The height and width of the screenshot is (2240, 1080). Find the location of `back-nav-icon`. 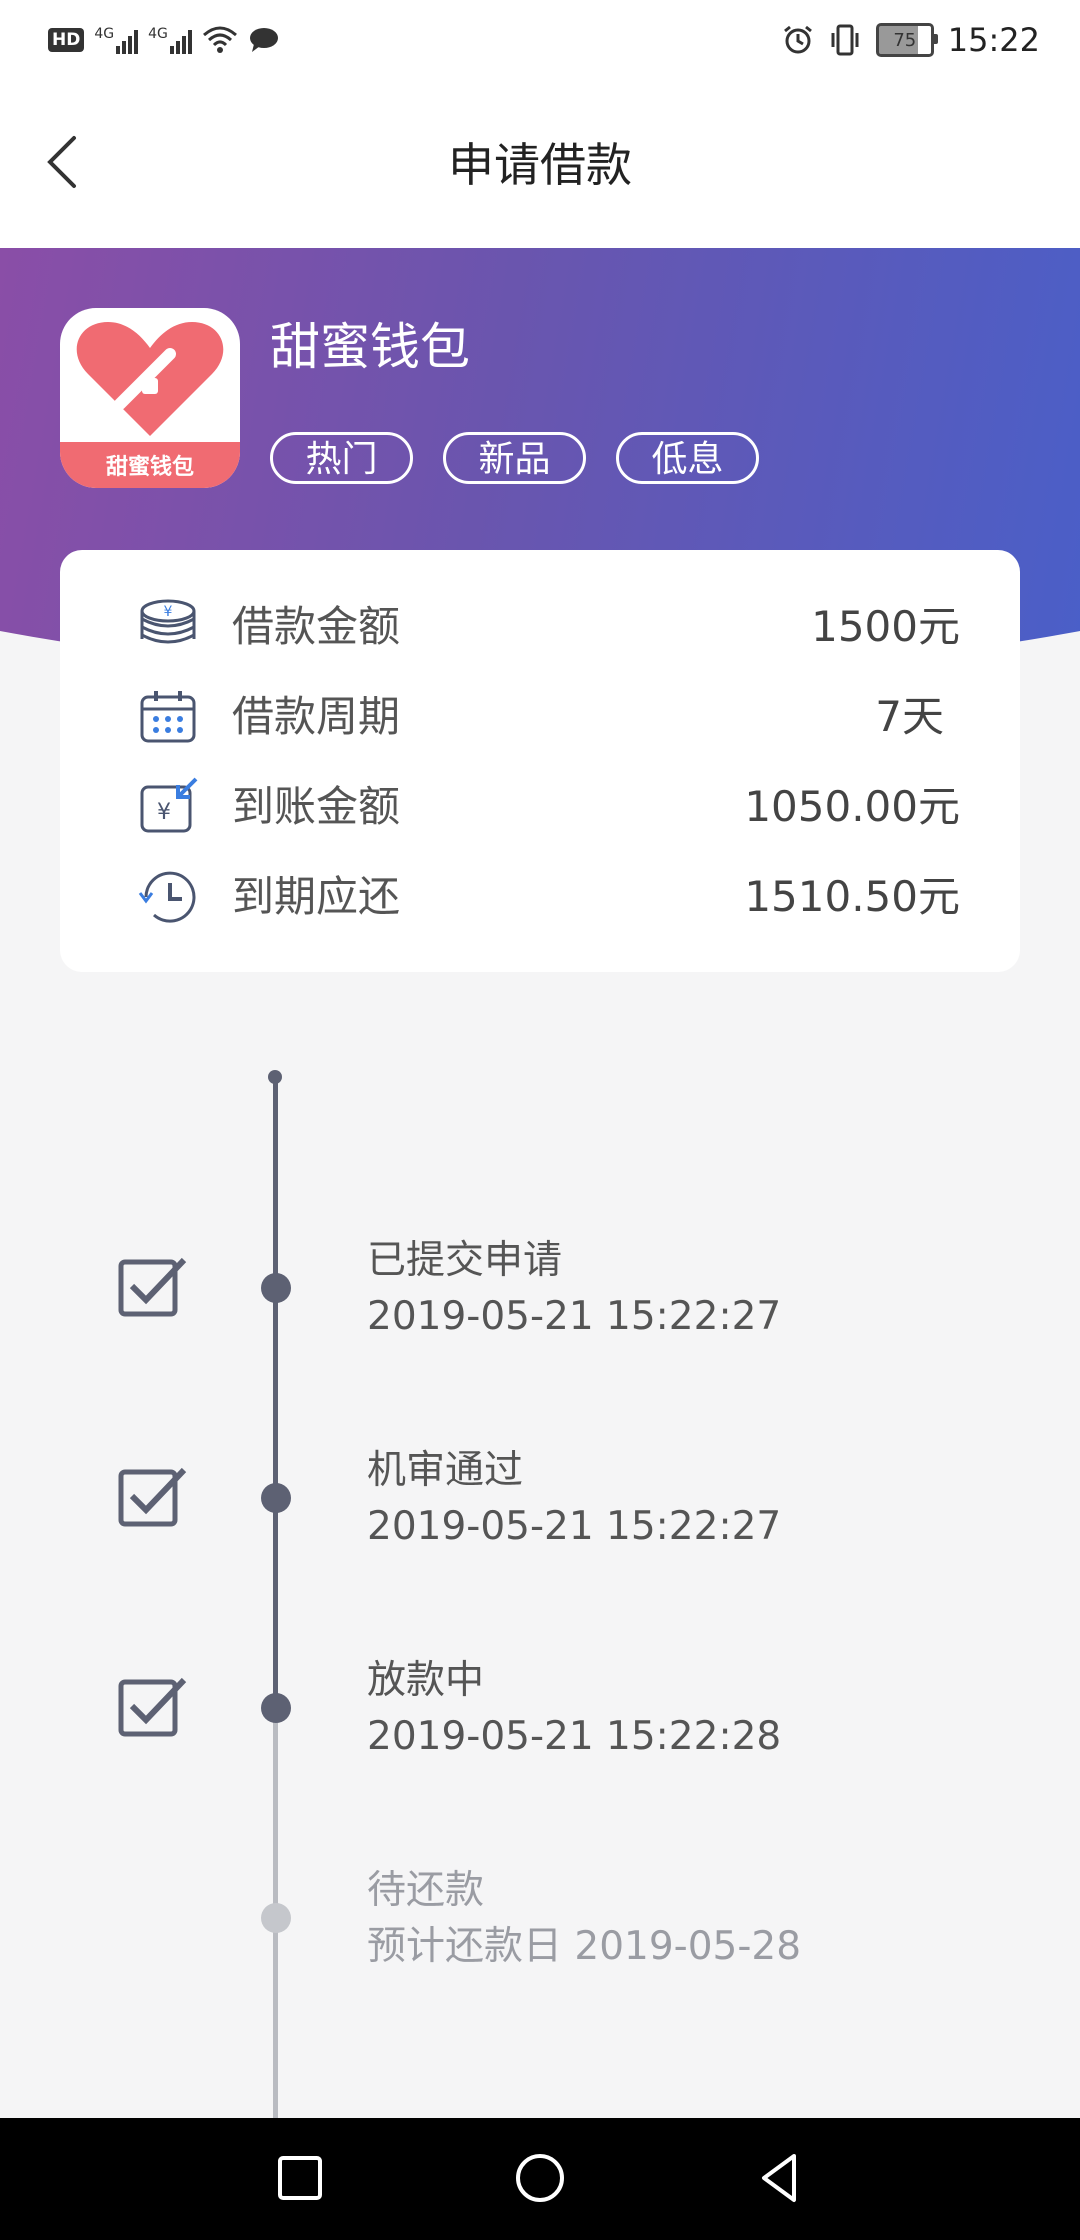

back-nav-icon is located at coordinates (780, 2178).